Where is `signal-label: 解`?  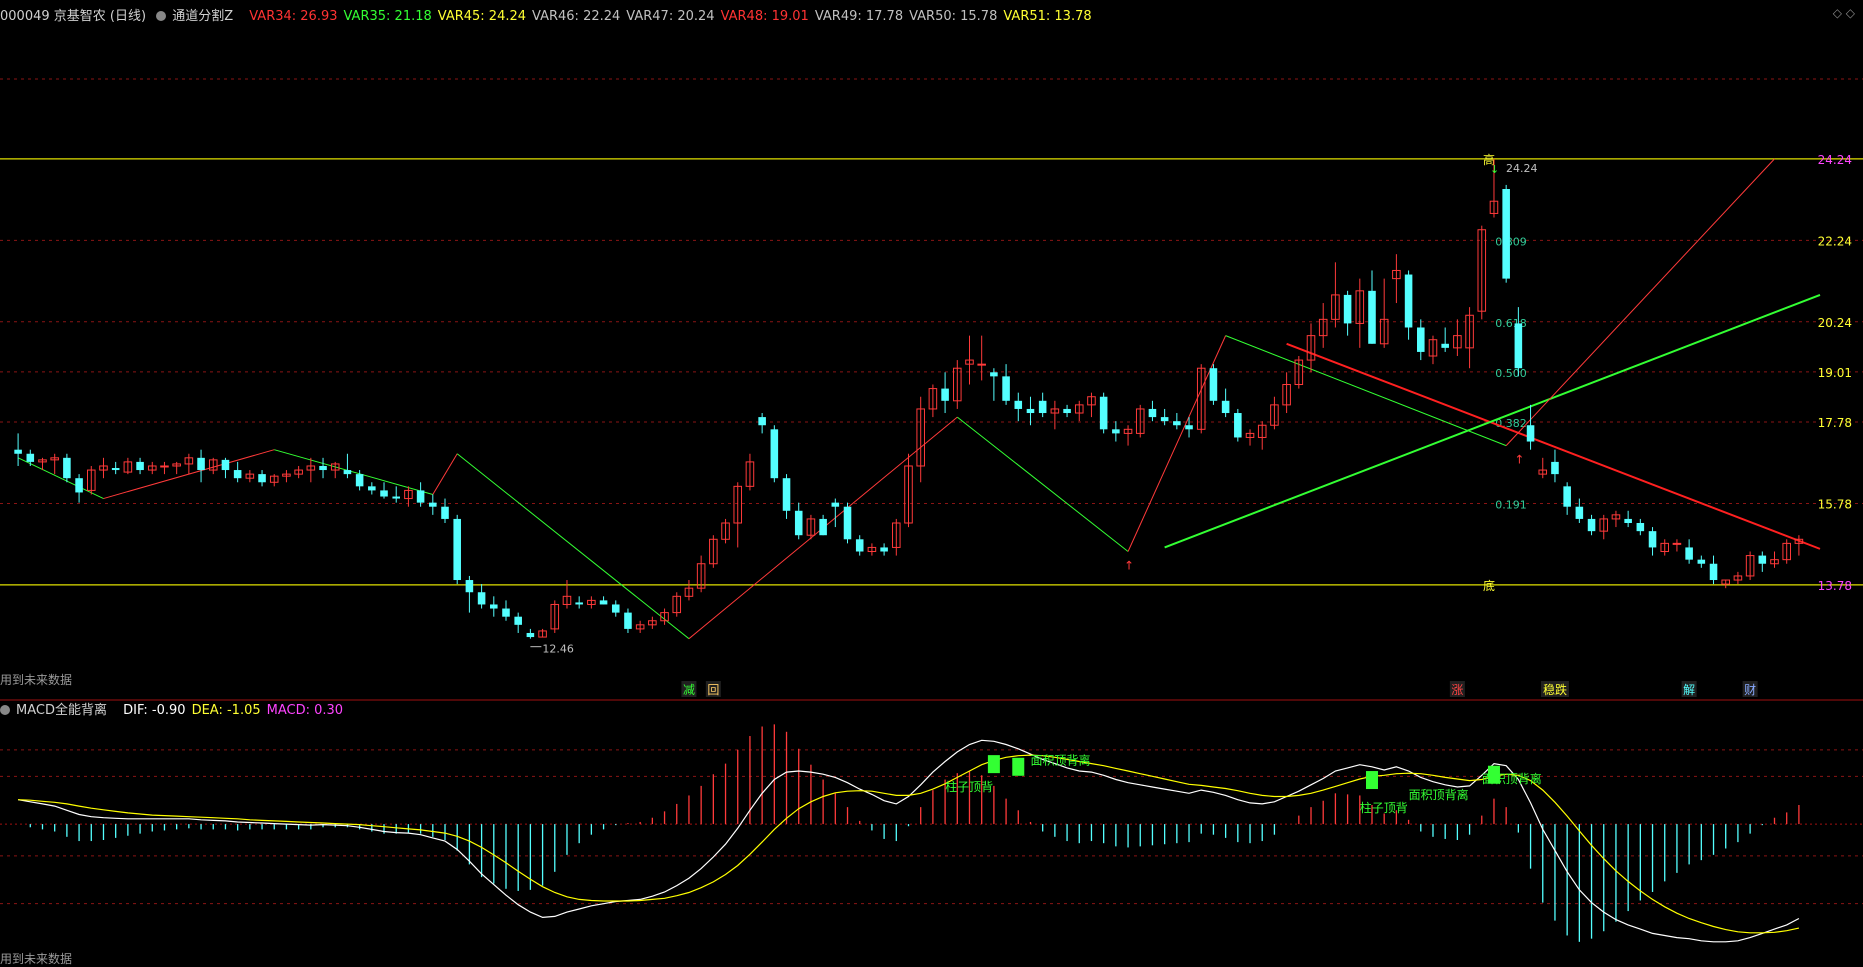 signal-label: 解 is located at coordinates (1689, 690).